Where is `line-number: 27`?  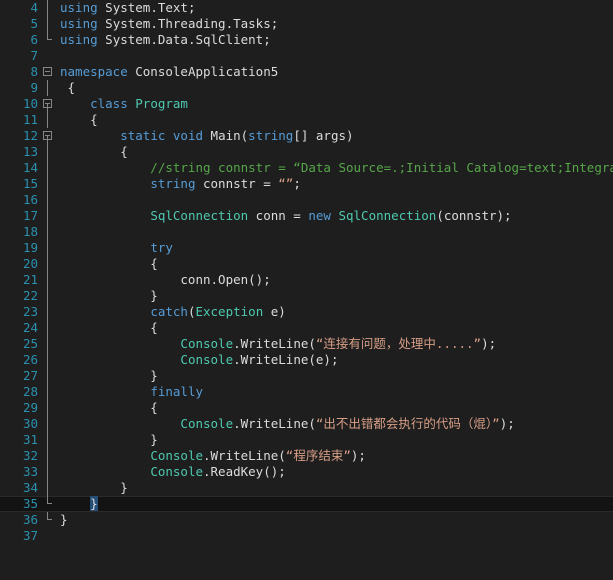 line-number: 27 is located at coordinates (30, 375).